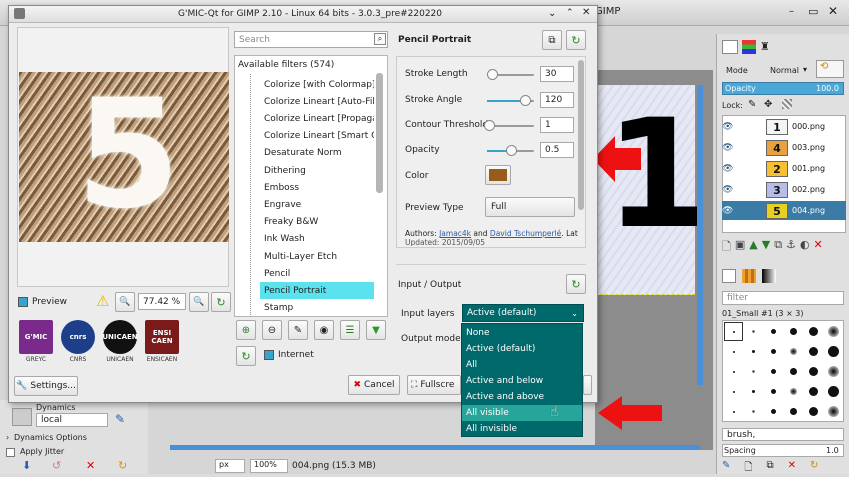 The width and height of the screenshot is (849, 477). Describe the element at coordinates (778, 247) in the screenshot. I see `duplicate-layer-icon: ⧉` at that location.